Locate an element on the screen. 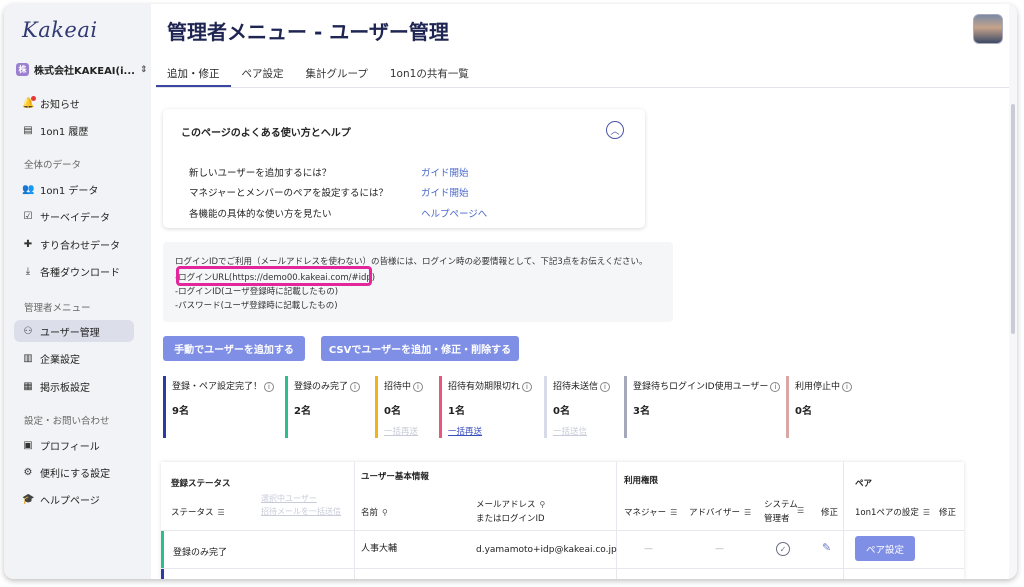  notification-dot is located at coordinates (33, 98).